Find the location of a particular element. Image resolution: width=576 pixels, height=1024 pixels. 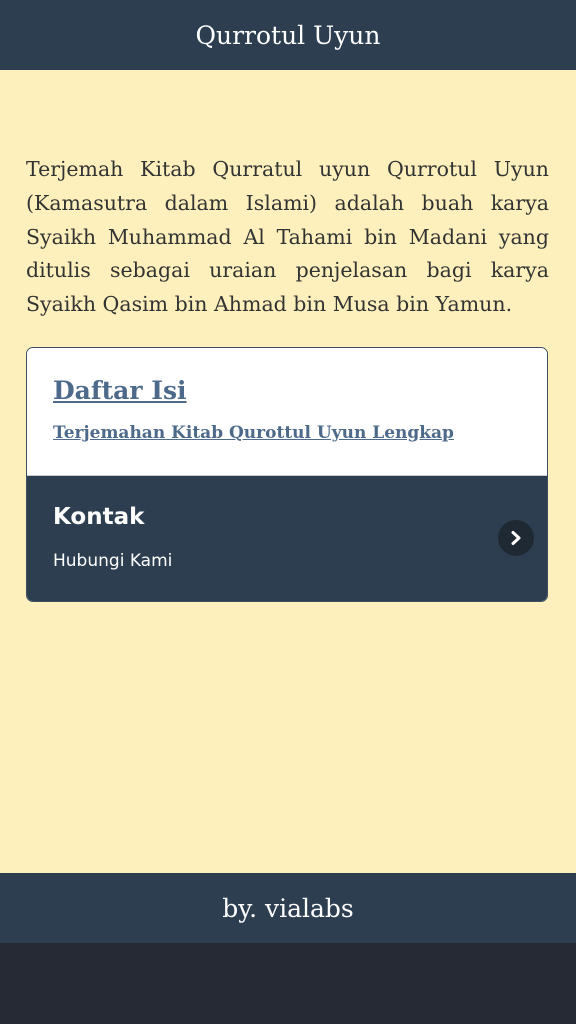

chevron-right-icon is located at coordinates (516, 538).